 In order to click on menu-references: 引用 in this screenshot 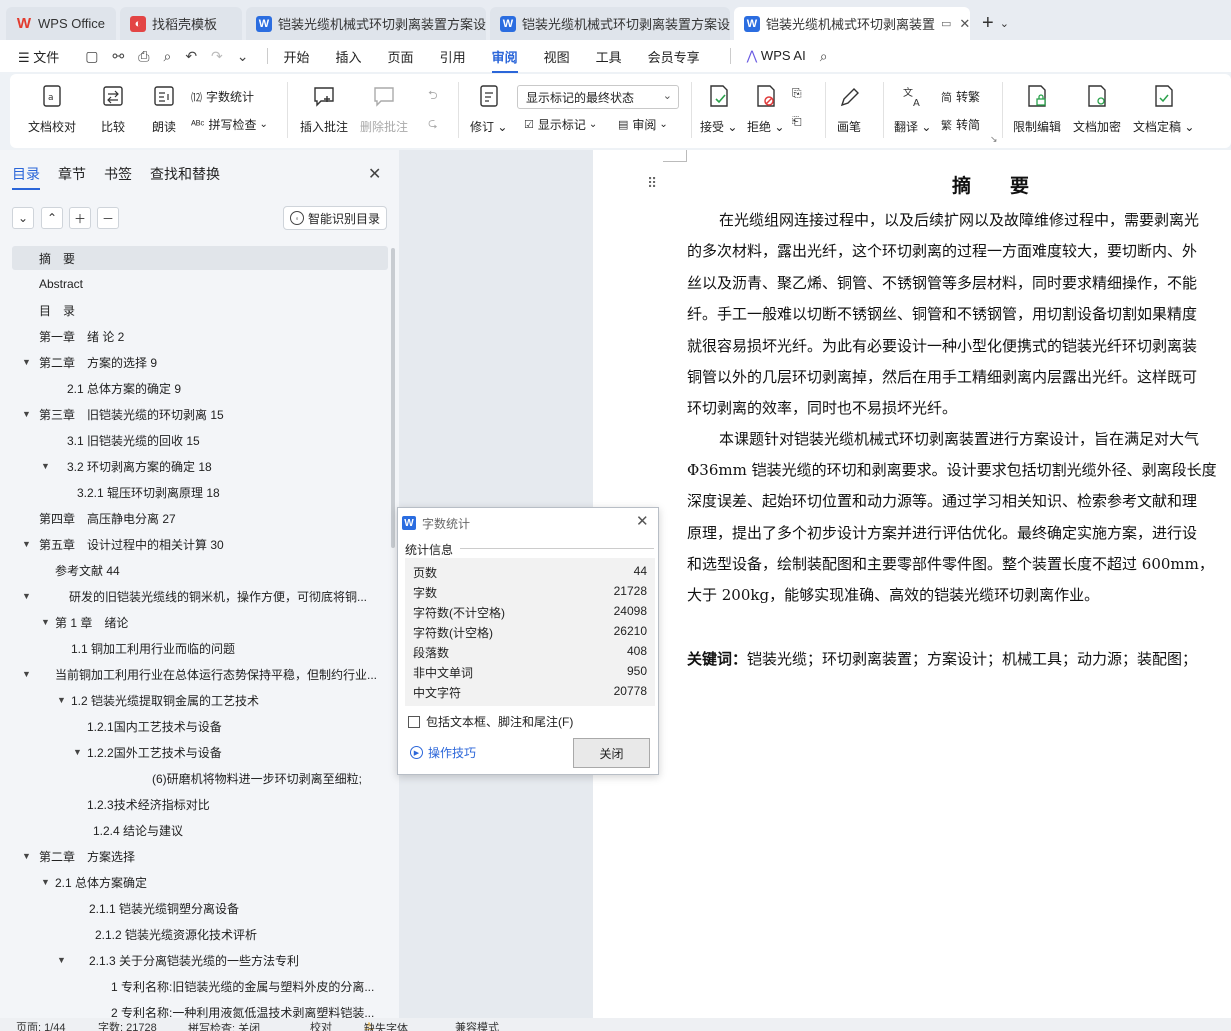, I will do `click(453, 56)`.